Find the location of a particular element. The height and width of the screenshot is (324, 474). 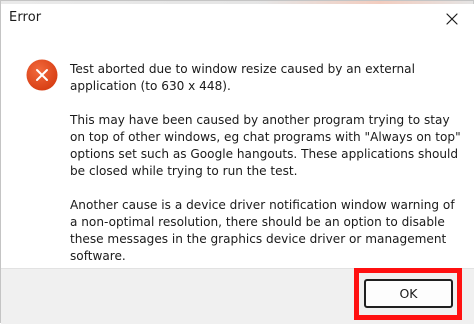

close-button is located at coordinates (451, 19).